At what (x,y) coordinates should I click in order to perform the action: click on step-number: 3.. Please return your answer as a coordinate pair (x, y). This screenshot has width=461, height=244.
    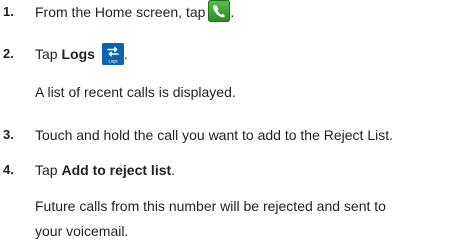
    Looking at the image, I should click on (8, 134).